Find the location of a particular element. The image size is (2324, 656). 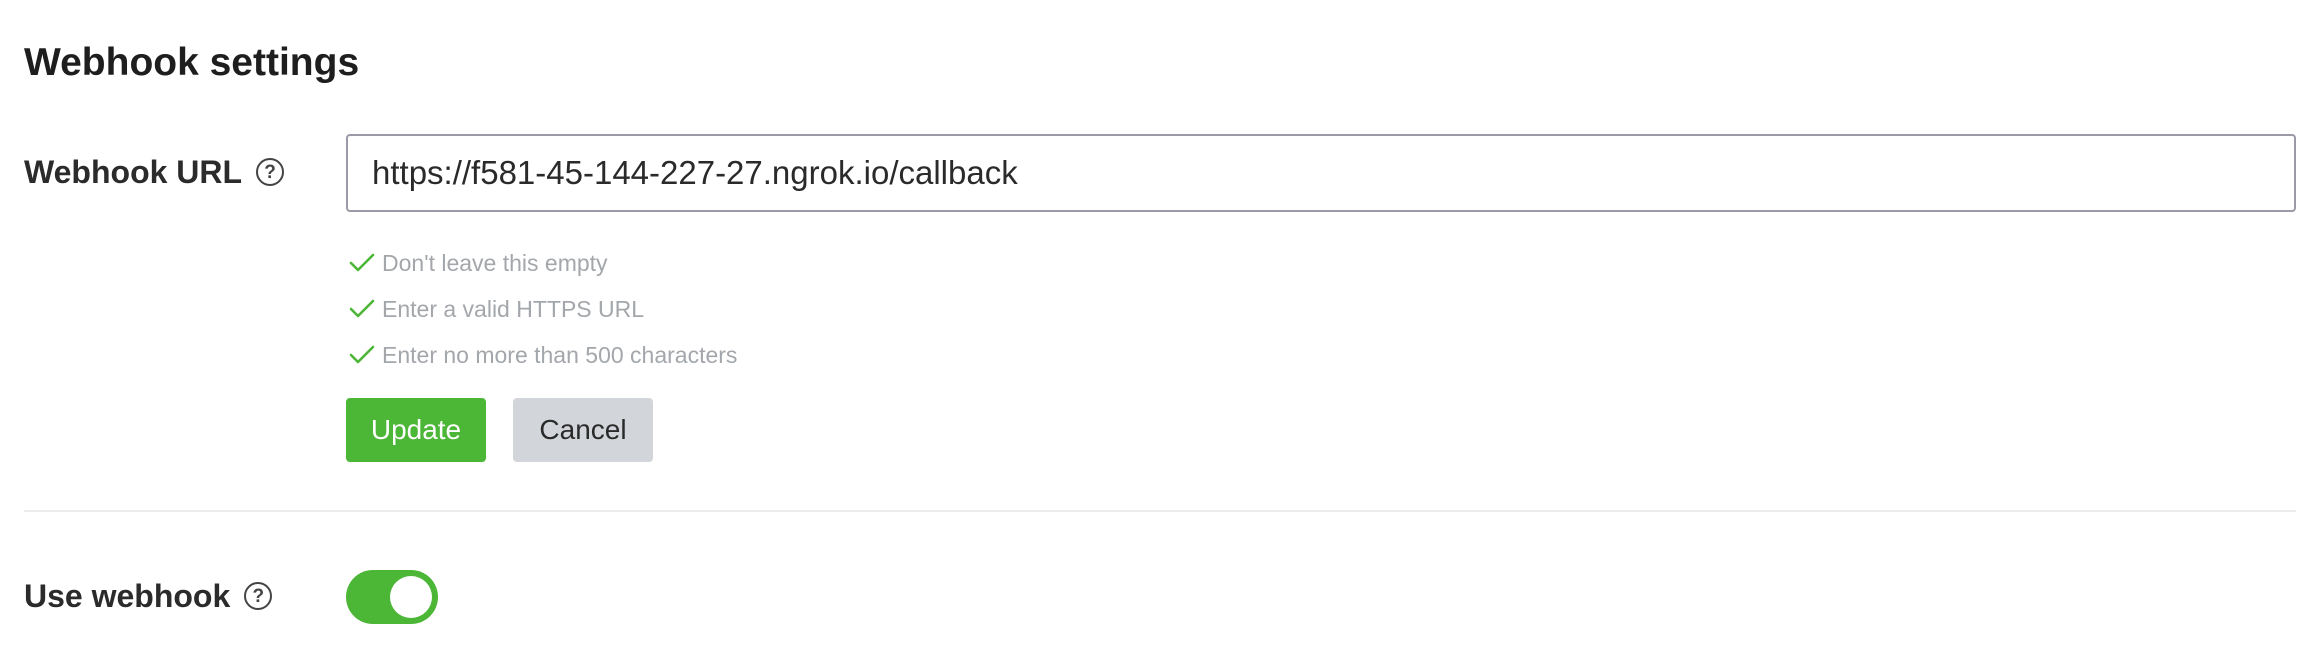

use-webhook-label-row: Use webhook ? is located at coordinates (148, 596).